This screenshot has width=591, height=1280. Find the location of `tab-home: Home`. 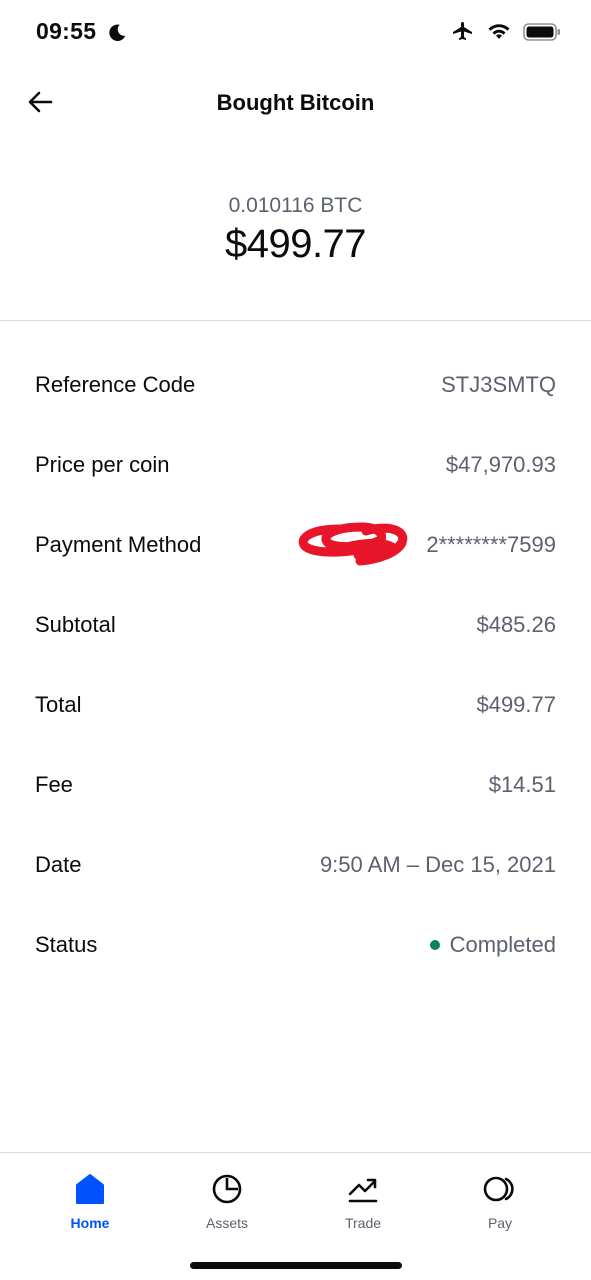

tab-home: Home is located at coordinates (90, 1201).